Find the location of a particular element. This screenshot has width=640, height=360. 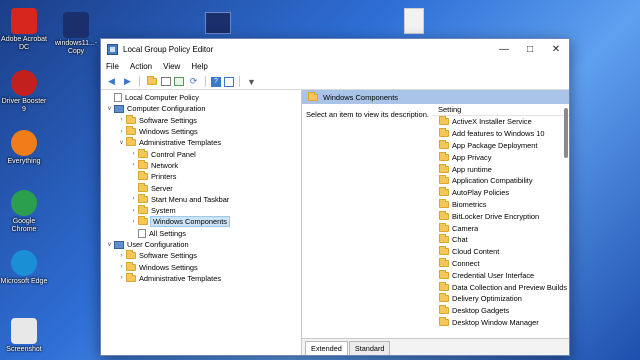

show-hide-tree-icon is located at coordinates (166, 81).